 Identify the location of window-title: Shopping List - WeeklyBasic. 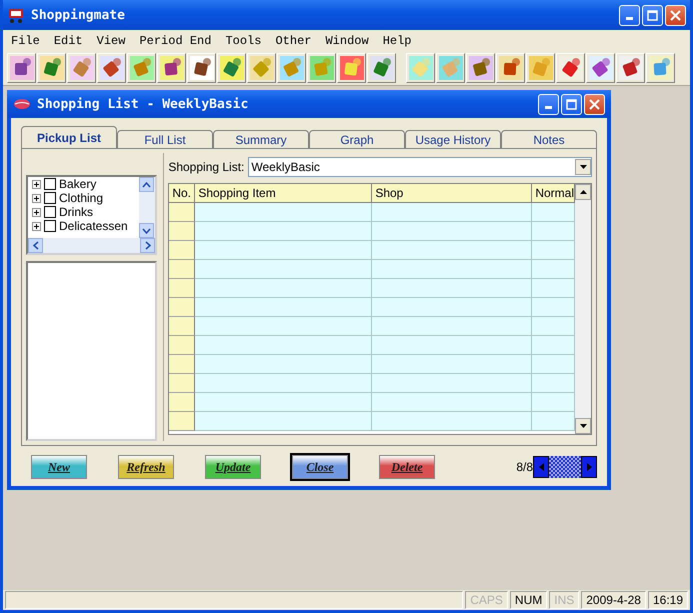
(143, 104).